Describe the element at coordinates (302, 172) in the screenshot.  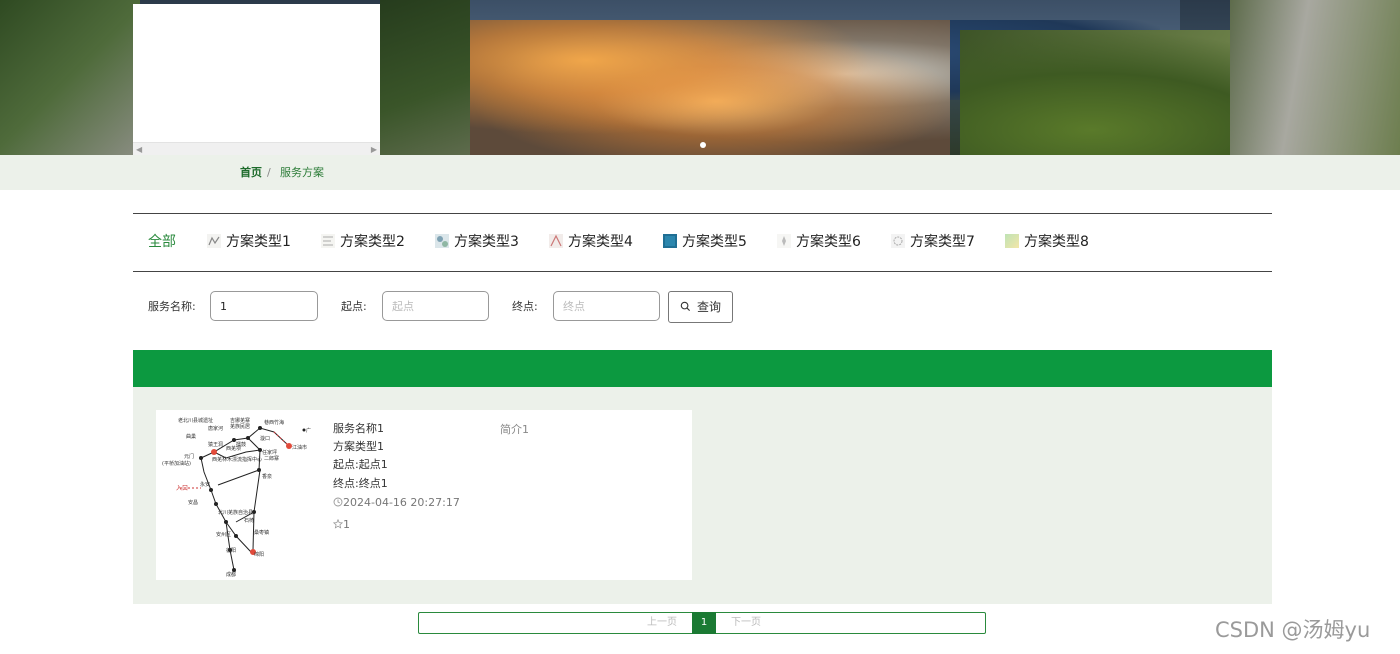
I see `breadcrumb-current: 服务方案` at that location.